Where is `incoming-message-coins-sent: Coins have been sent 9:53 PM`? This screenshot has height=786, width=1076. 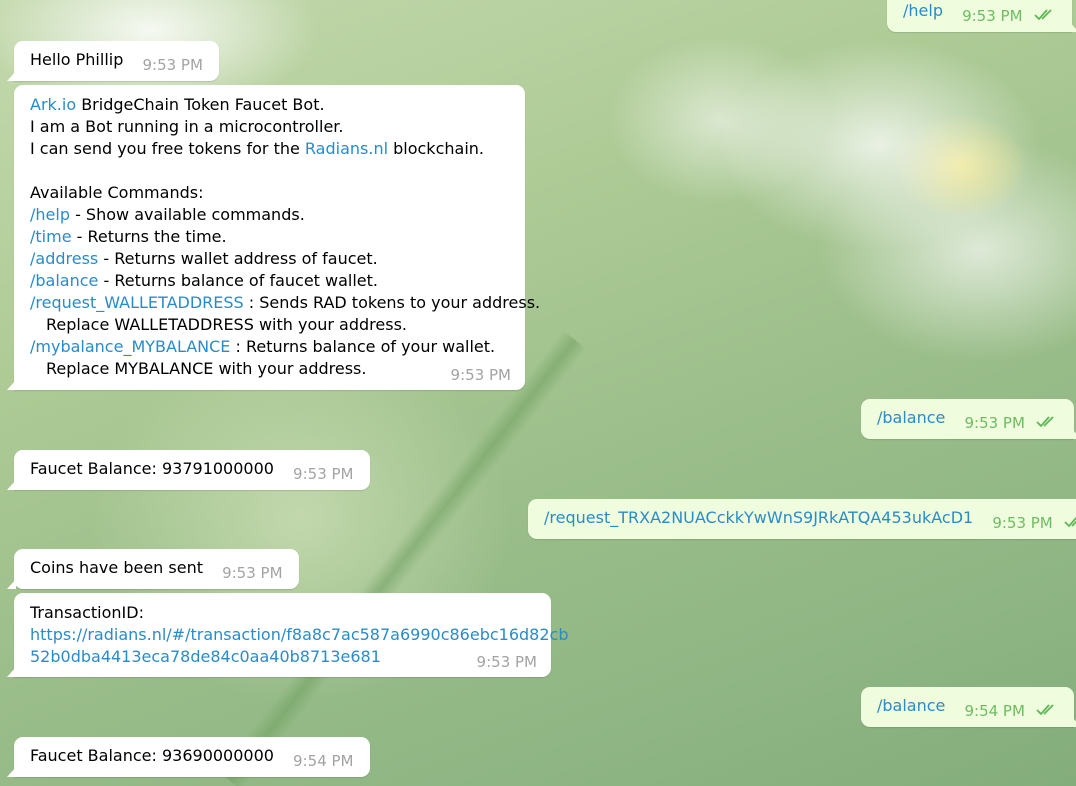 incoming-message-coins-sent: Coins have been sent 9:53 PM is located at coordinates (156, 569).